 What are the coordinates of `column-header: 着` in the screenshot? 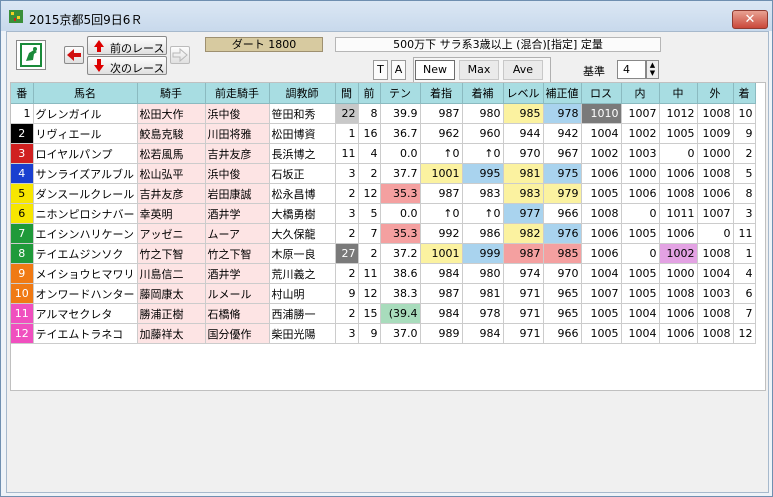 It's located at (744, 93).